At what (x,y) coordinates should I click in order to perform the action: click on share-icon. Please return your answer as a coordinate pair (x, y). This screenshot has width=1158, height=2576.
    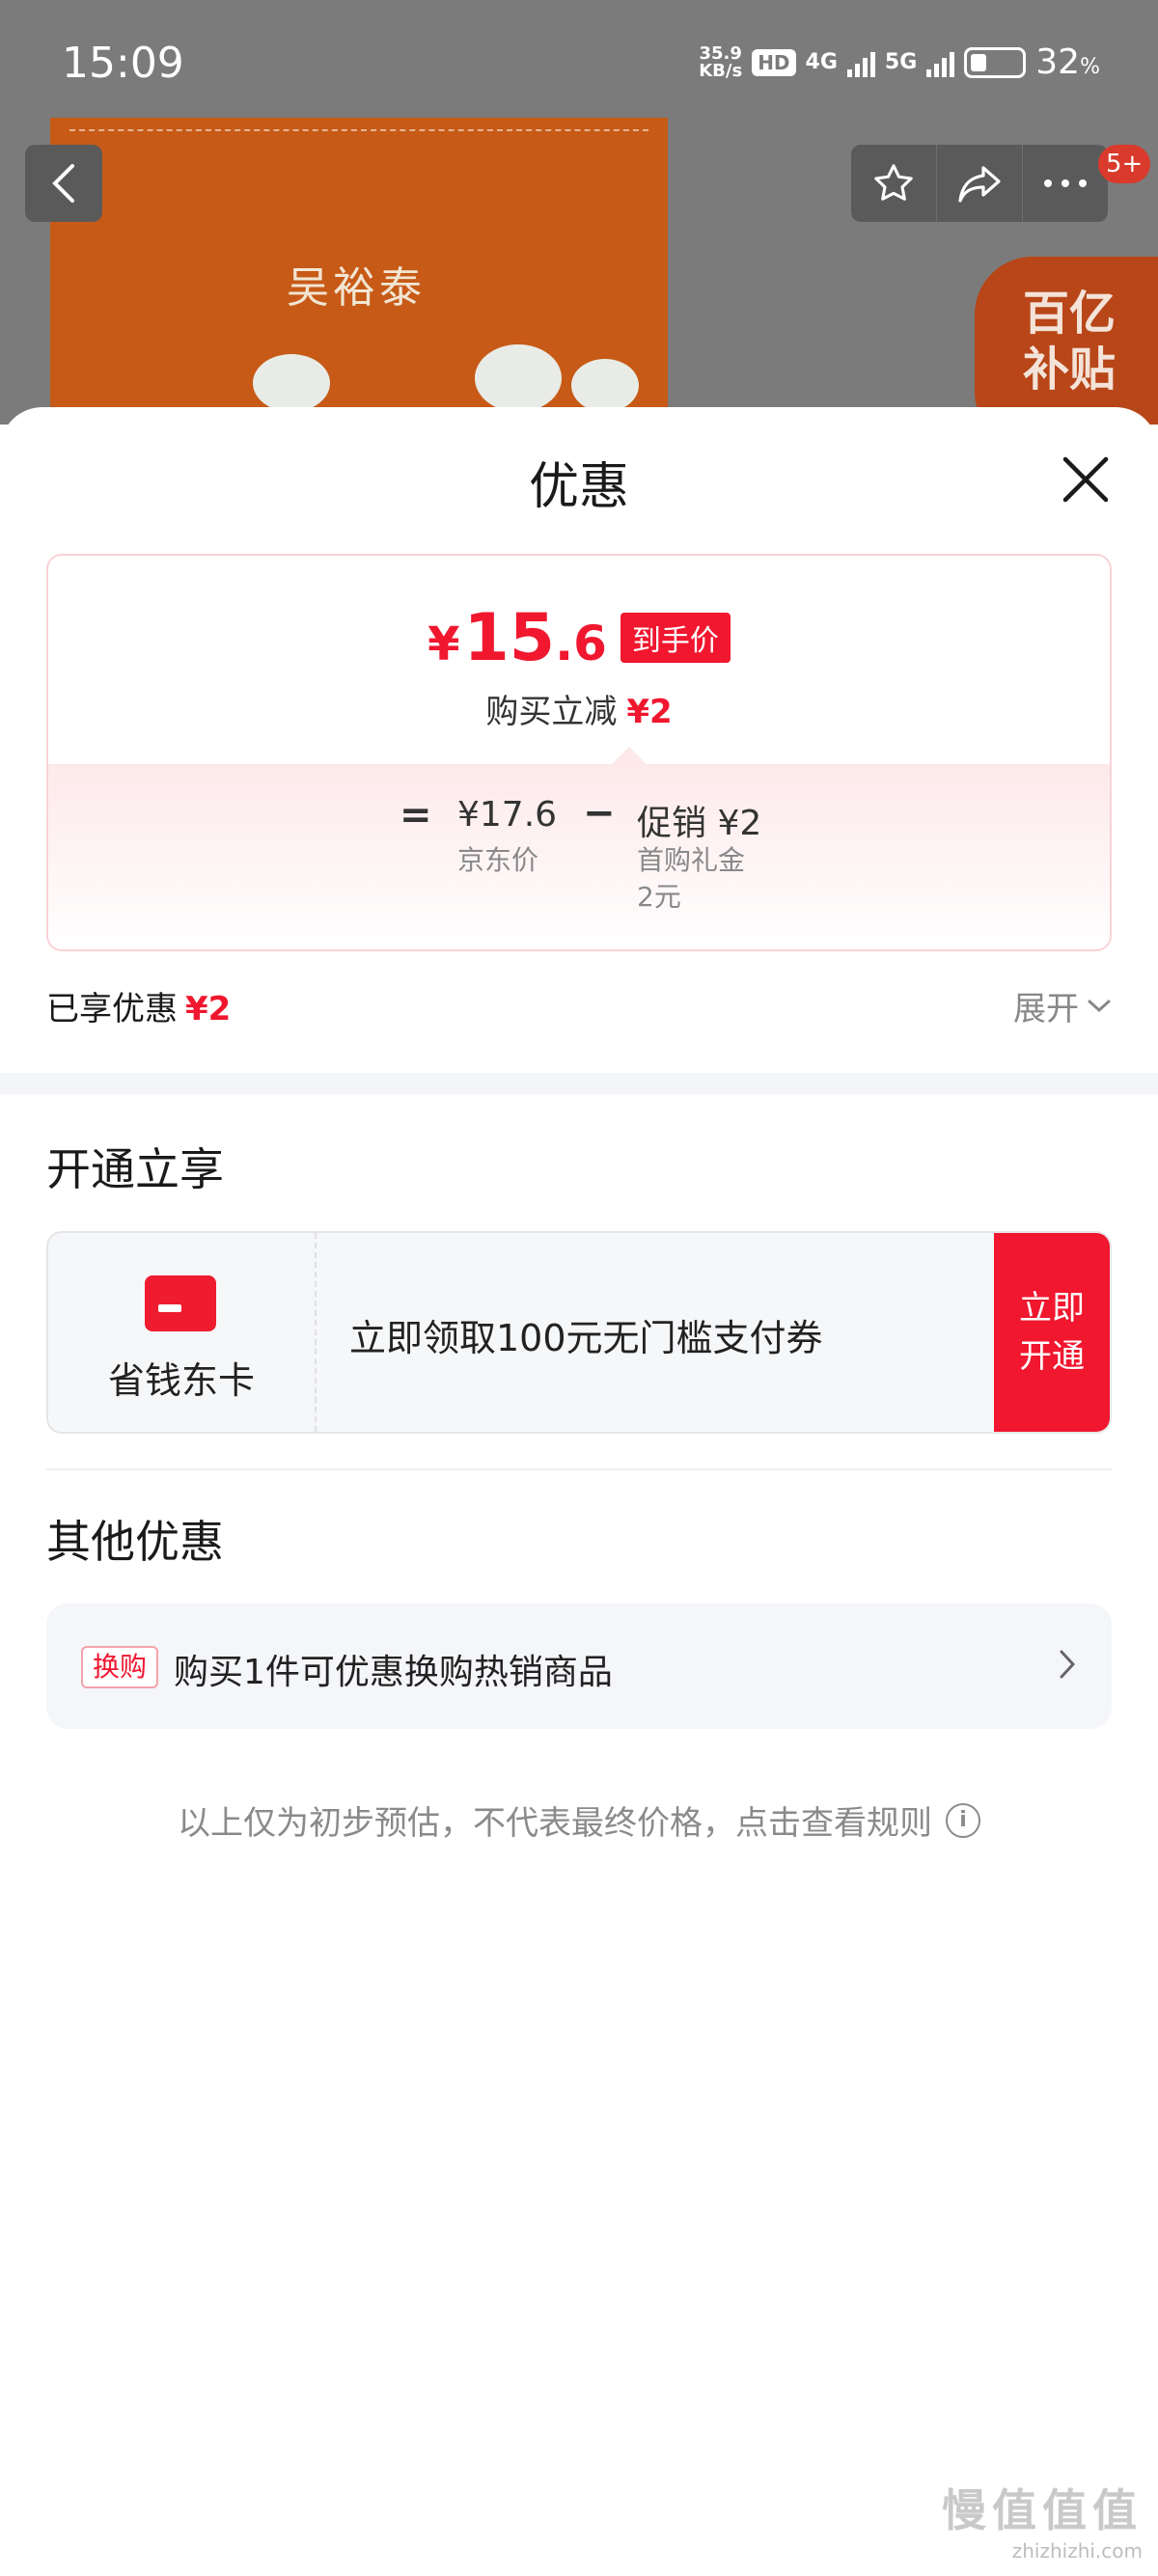
    Looking at the image, I should click on (979, 185).